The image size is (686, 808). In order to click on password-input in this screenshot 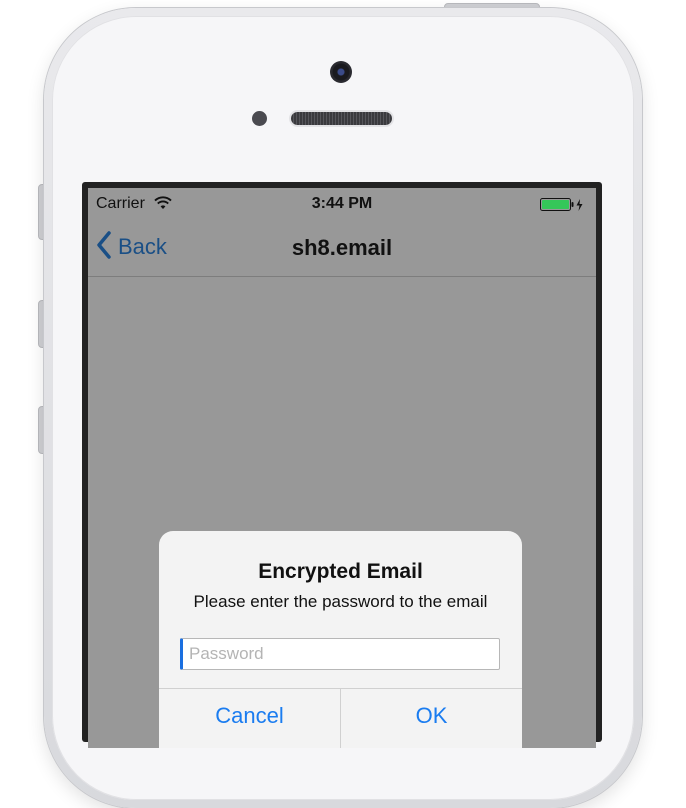, I will do `click(340, 654)`.